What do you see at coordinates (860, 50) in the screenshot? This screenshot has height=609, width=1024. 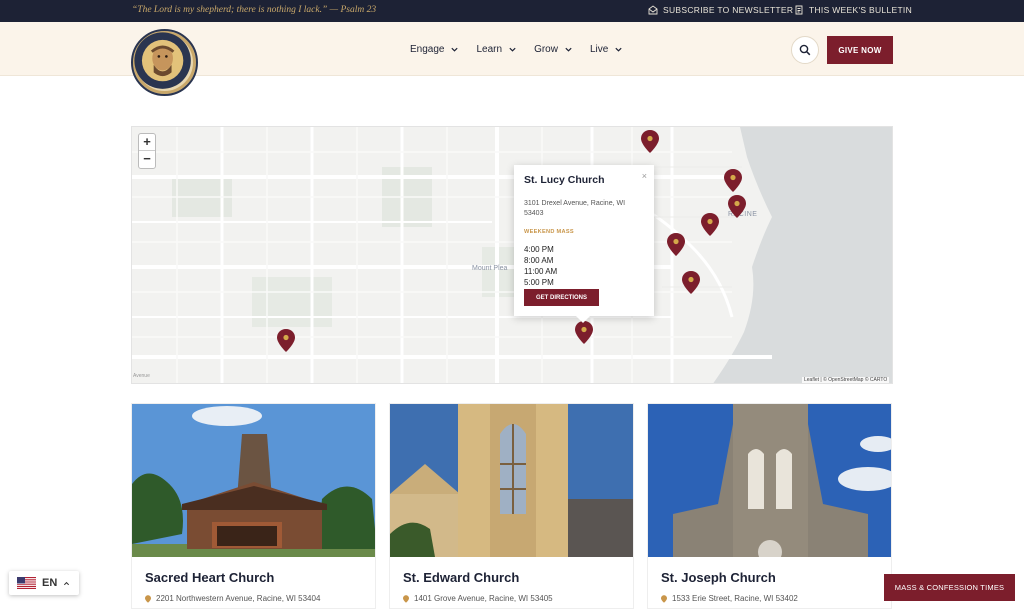 I see `give-now-button: GIVE NOW` at bounding box center [860, 50].